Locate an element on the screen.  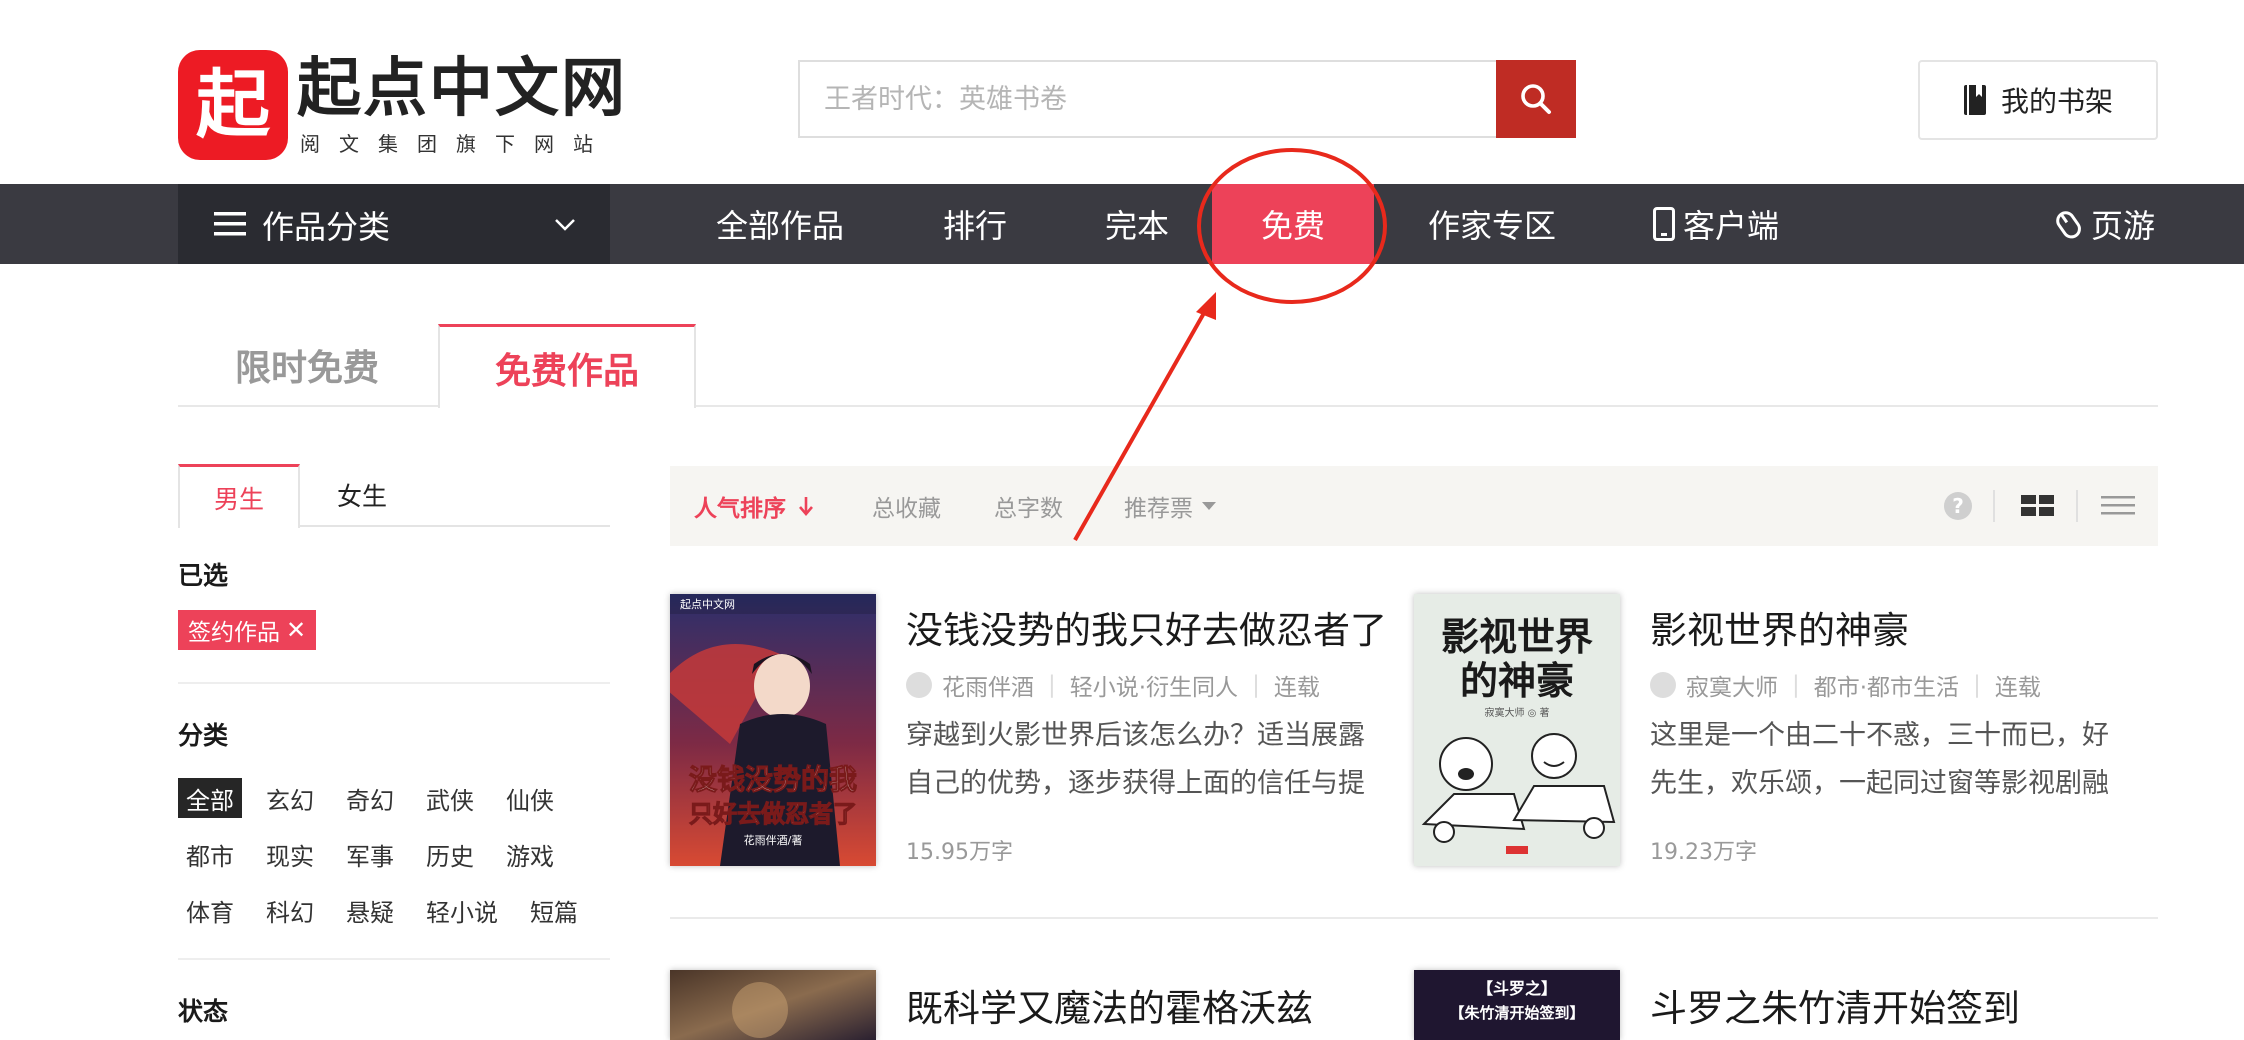
search-button is located at coordinates (1536, 99).